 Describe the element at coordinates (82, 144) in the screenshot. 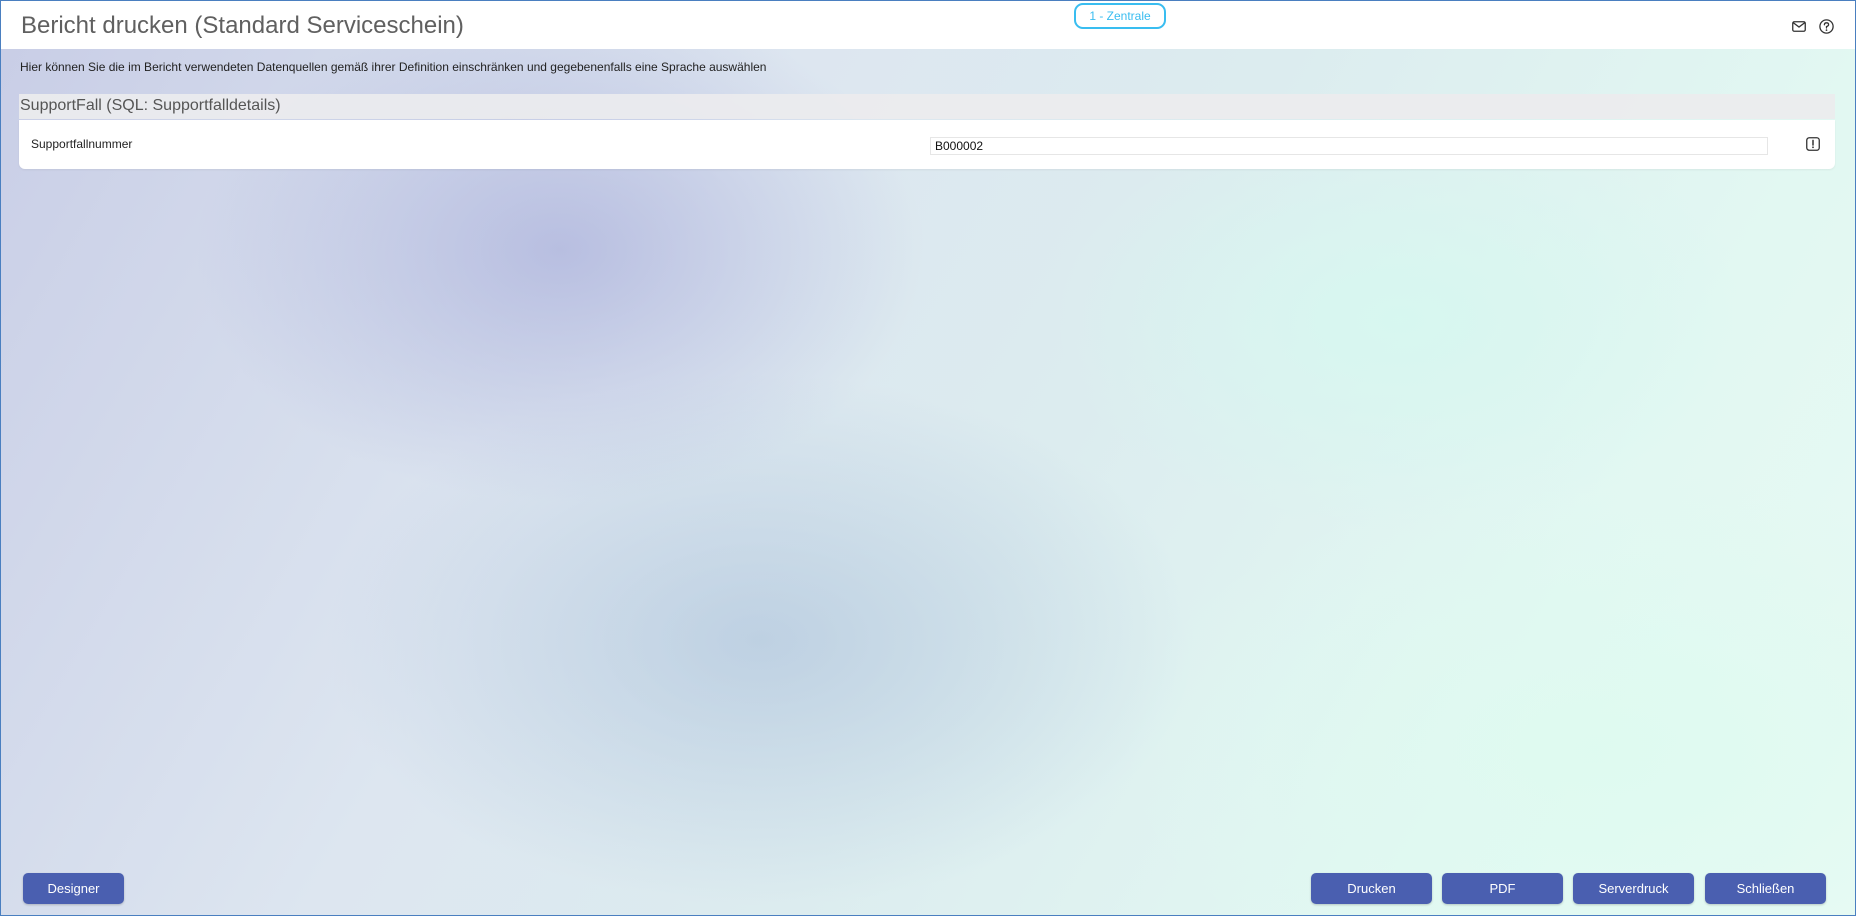

I see `supportfallnummer-label: Supportfallnummer` at that location.